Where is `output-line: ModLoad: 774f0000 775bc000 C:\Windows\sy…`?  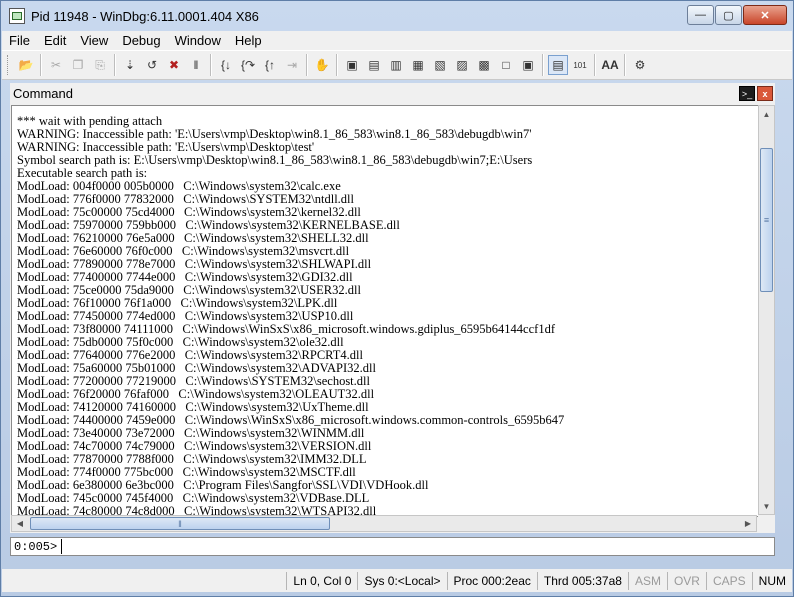 output-line: ModLoad: 774f0000 775bc000 C:\Windows\sy… is located at coordinates (186, 472).